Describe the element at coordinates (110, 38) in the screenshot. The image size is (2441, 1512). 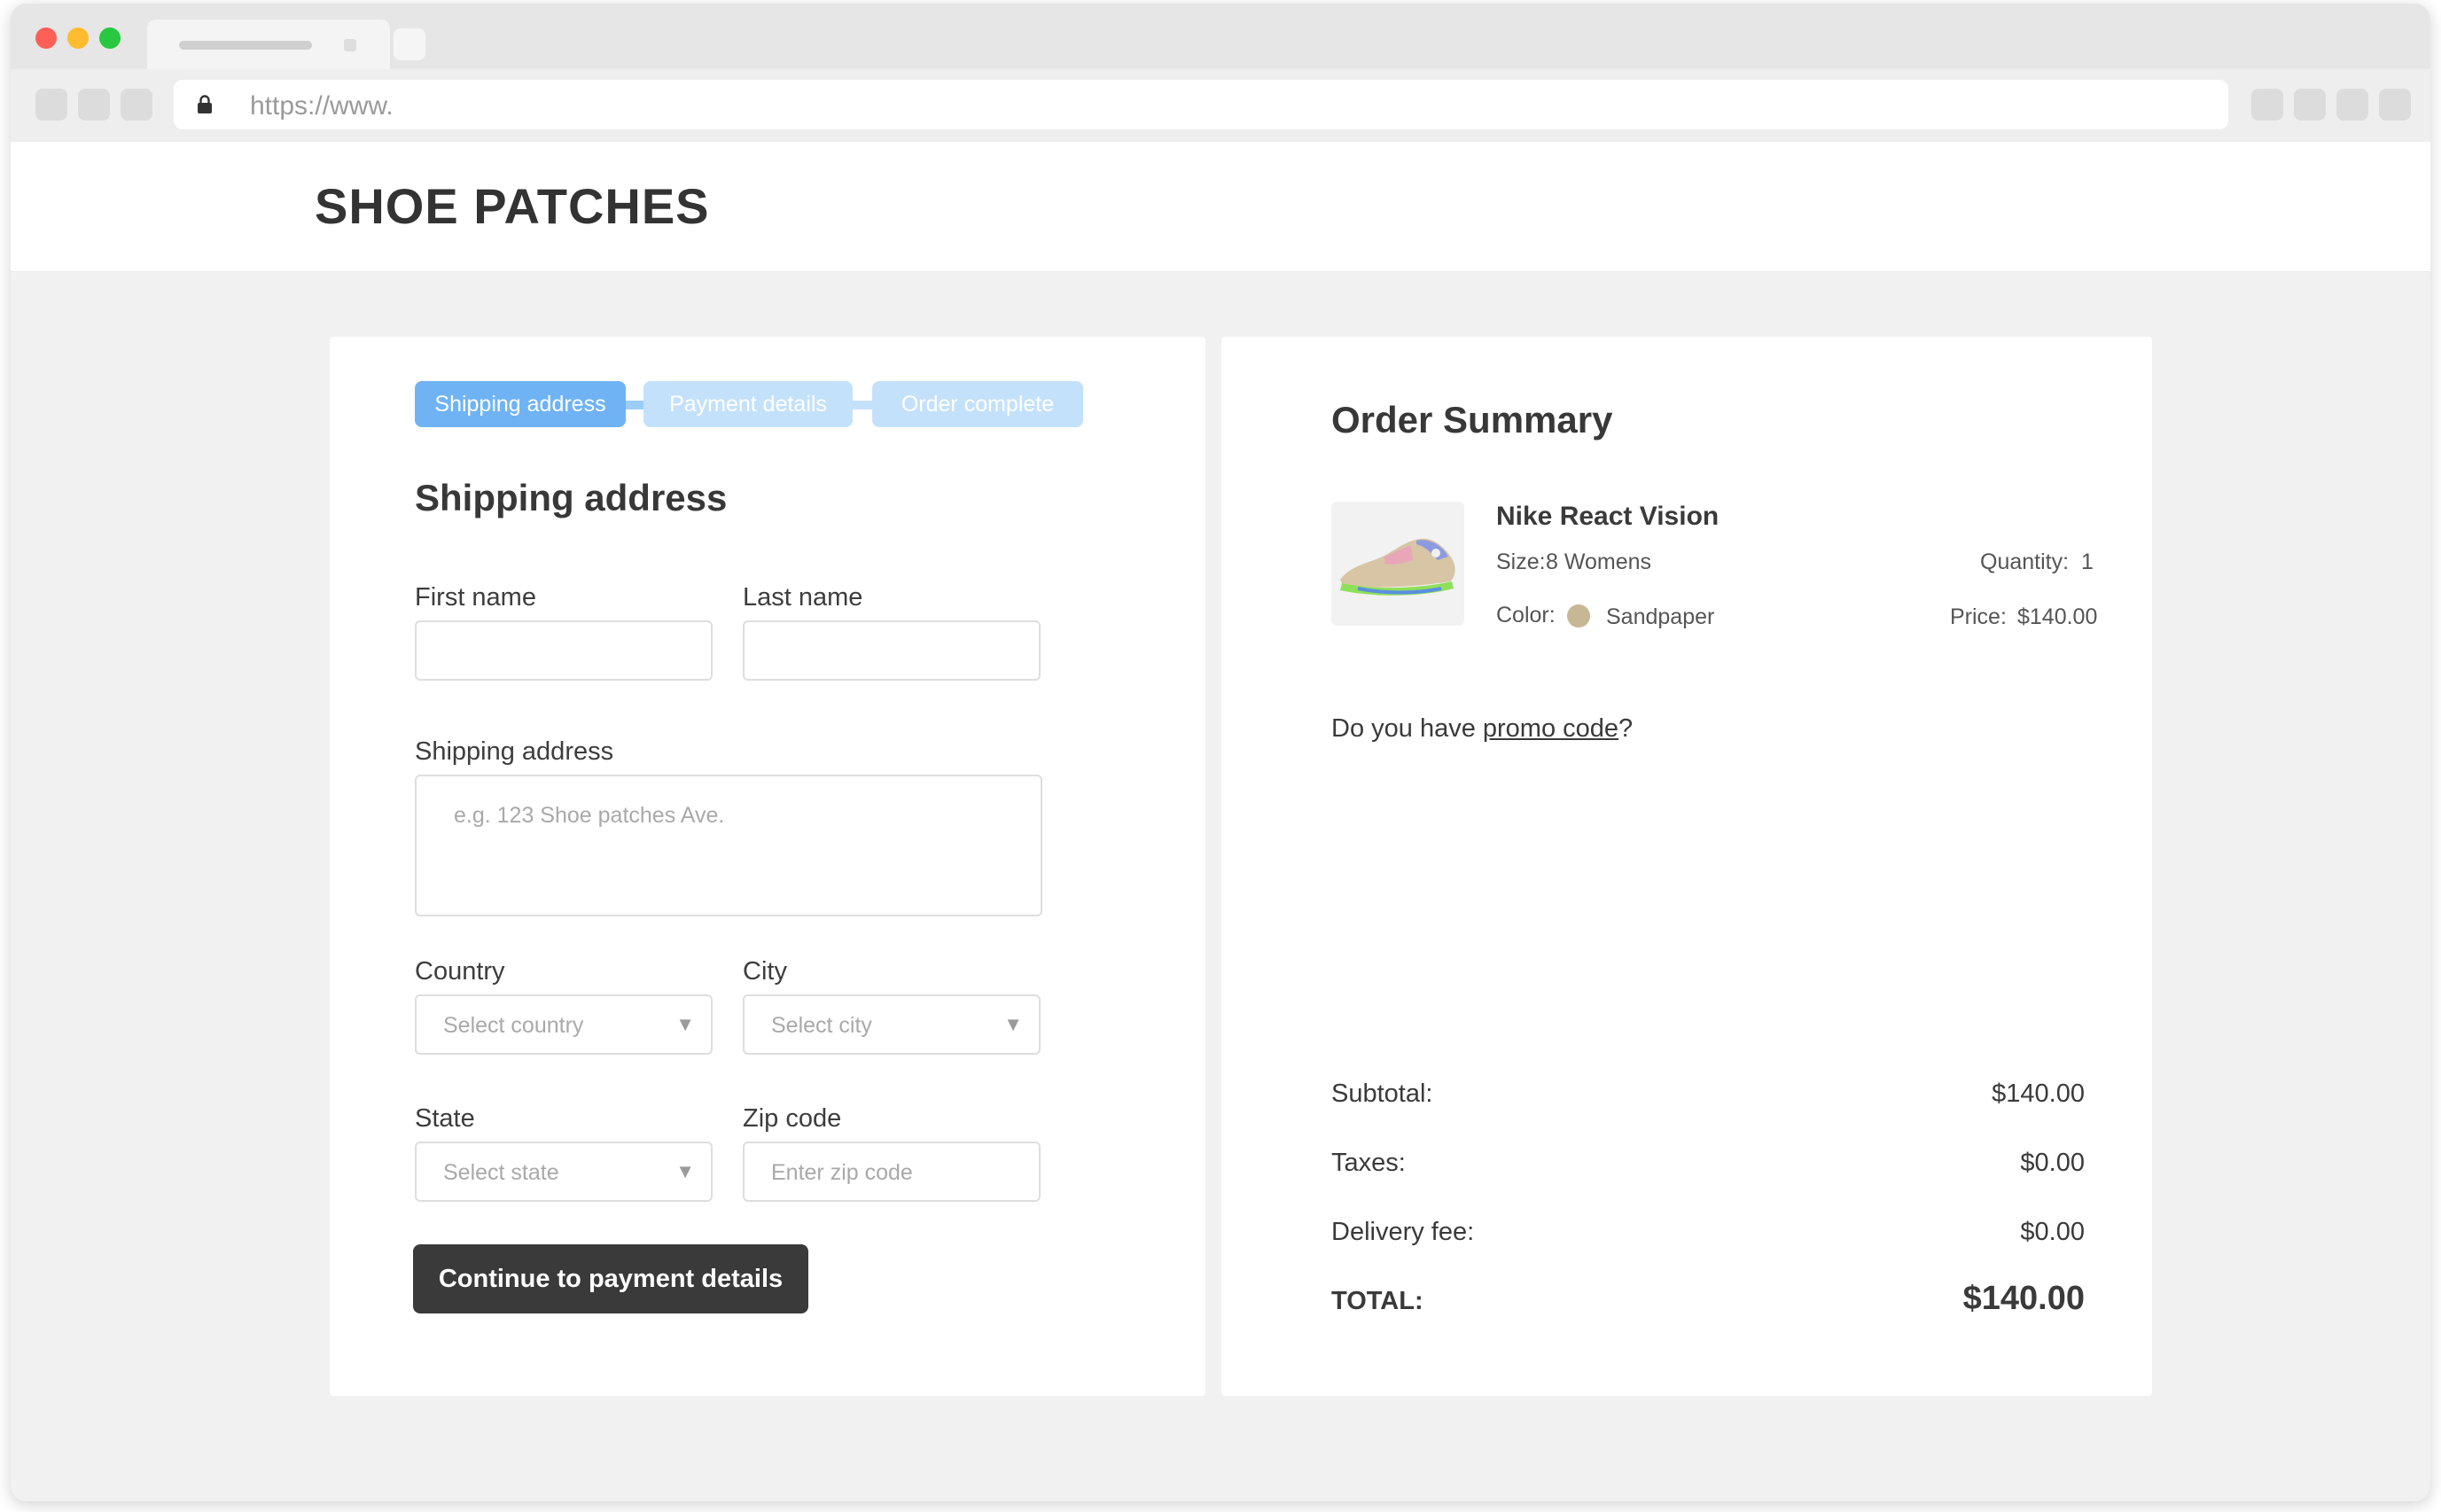
I see `maximize-window-button` at that location.